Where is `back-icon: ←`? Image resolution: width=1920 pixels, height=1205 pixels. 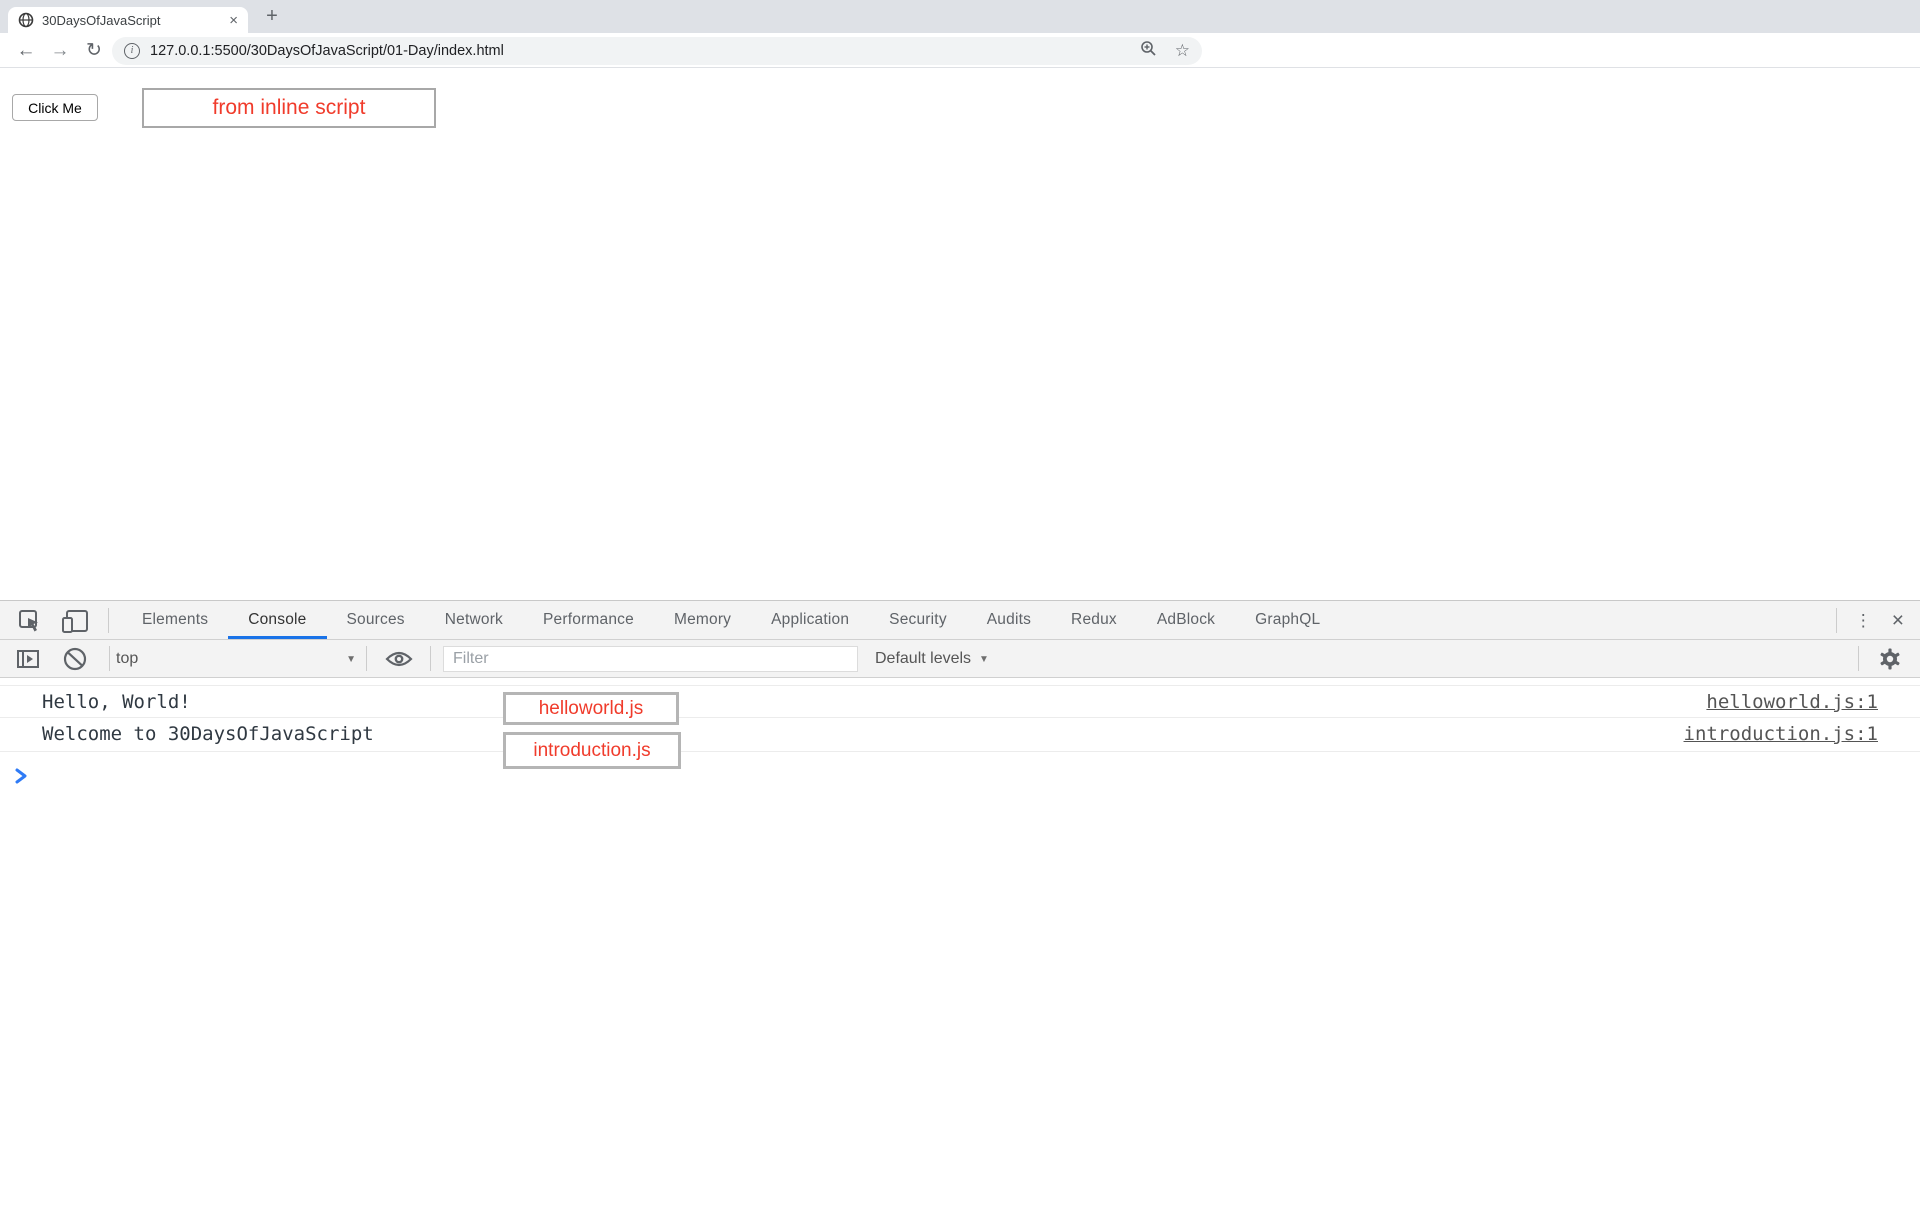 back-icon: ← is located at coordinates (26, 51).